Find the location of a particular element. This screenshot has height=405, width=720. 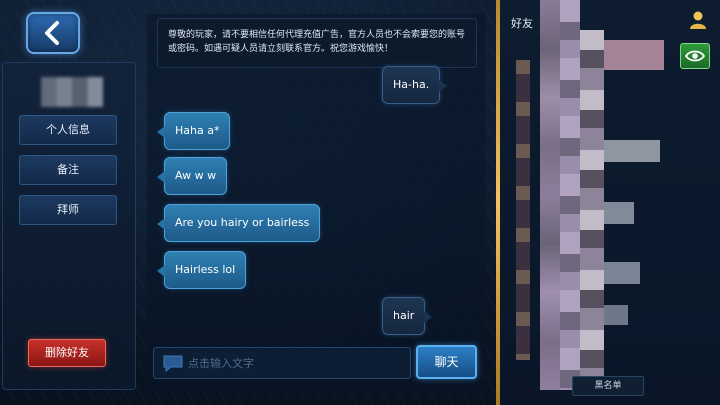

friends-title: 好友 is located at coordinates (522, 23).